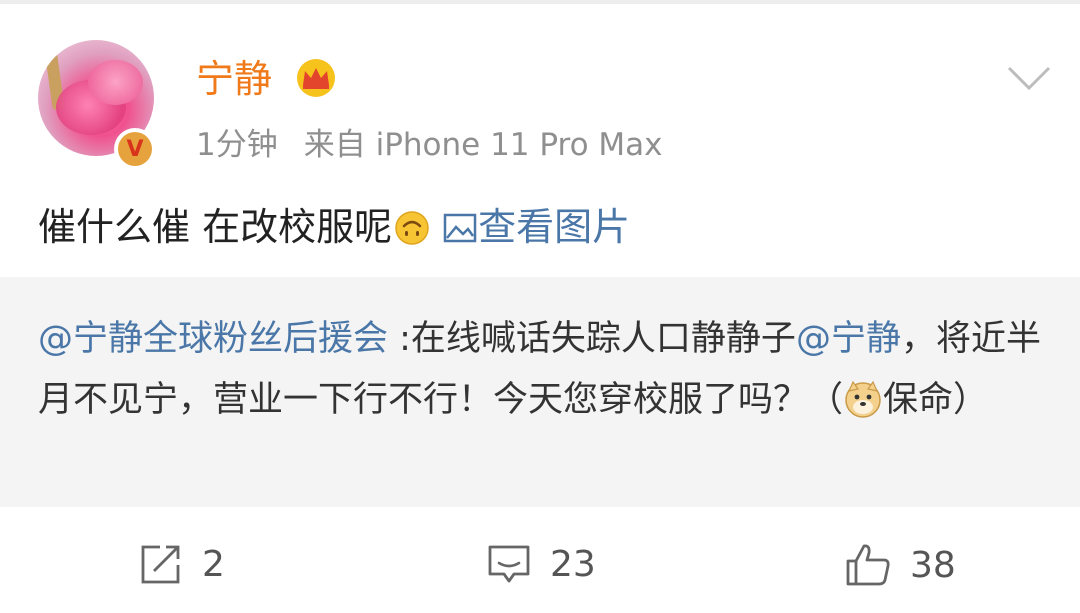  What do you see at coordinates (213, 564) in the screenshot?
I see `repost-count: 2` at bounding box center [213, 564].